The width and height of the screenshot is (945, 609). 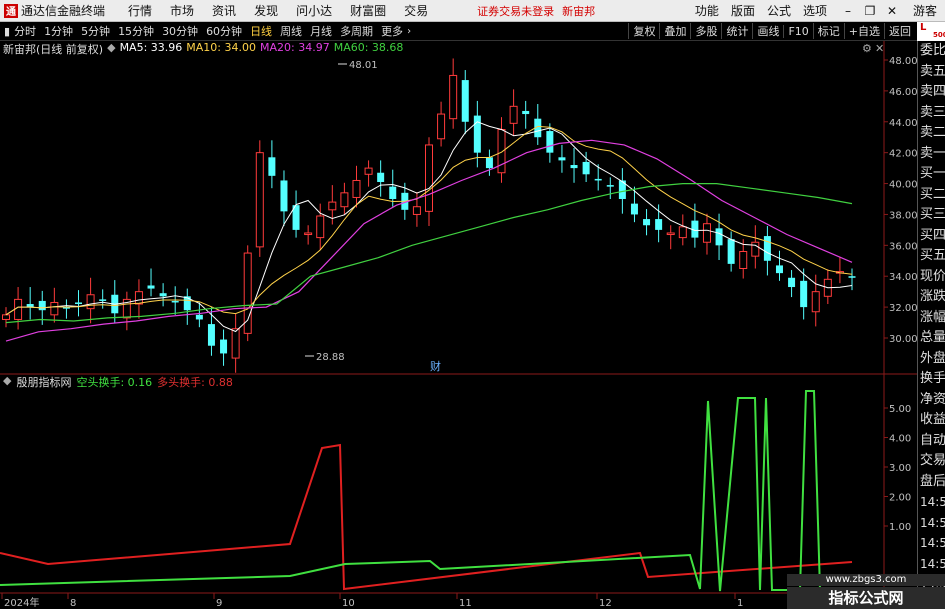 I want to click on menu-caifuquan: 财富圈, so click(x=368, y=10).